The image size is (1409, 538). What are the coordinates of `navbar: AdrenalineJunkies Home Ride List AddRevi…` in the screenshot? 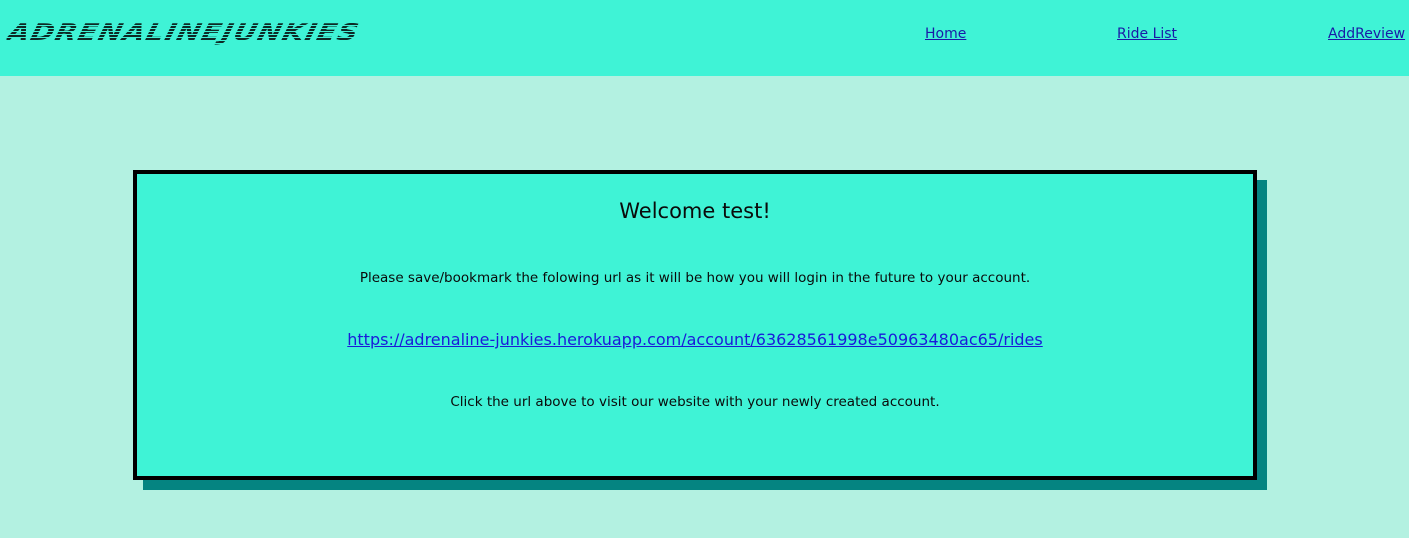 It's located at (704, 38).